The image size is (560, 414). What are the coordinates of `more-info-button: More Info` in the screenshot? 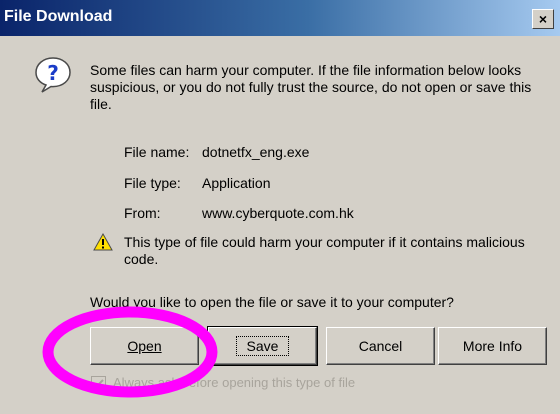 It's located at (492, 346).